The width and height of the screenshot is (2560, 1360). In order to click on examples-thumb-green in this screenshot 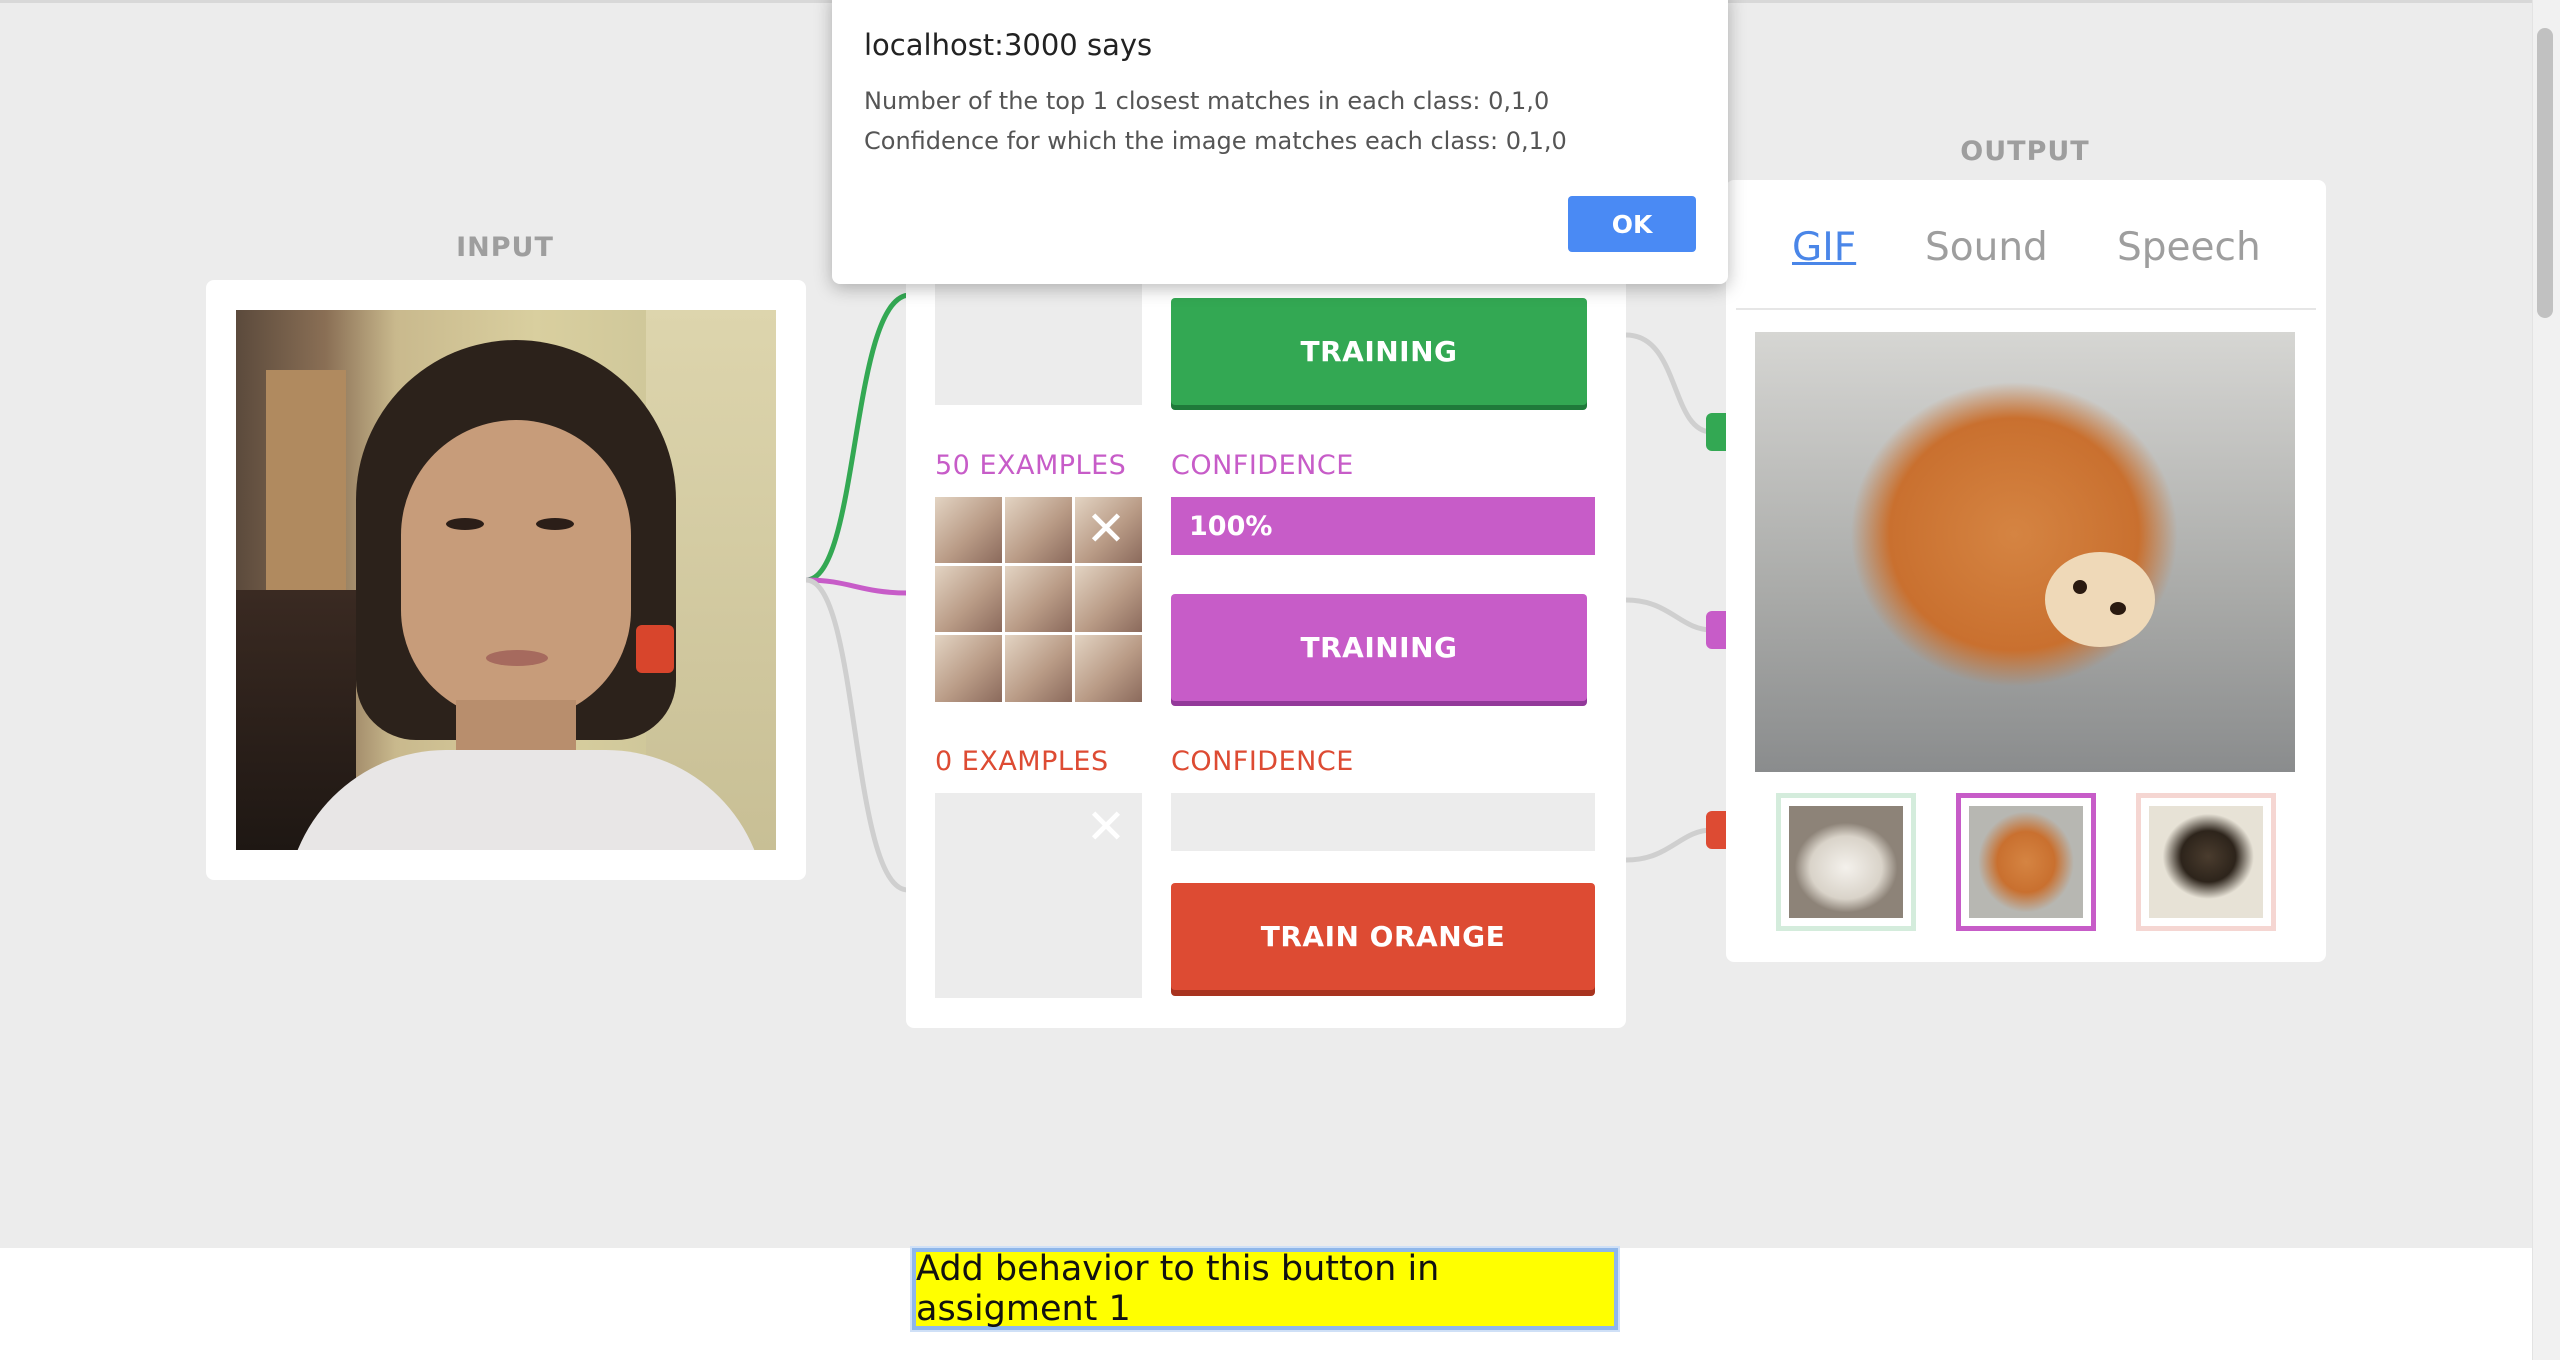, I will do `click(1038, 342)`.